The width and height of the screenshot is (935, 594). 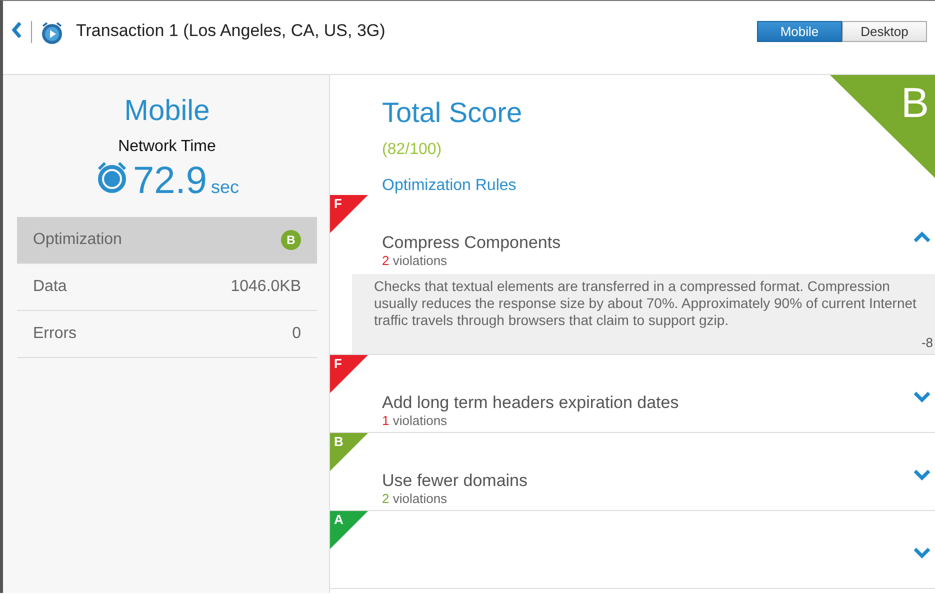 I want to click on summary-row: Data 1046.0KB, so click(x=167, y=287).